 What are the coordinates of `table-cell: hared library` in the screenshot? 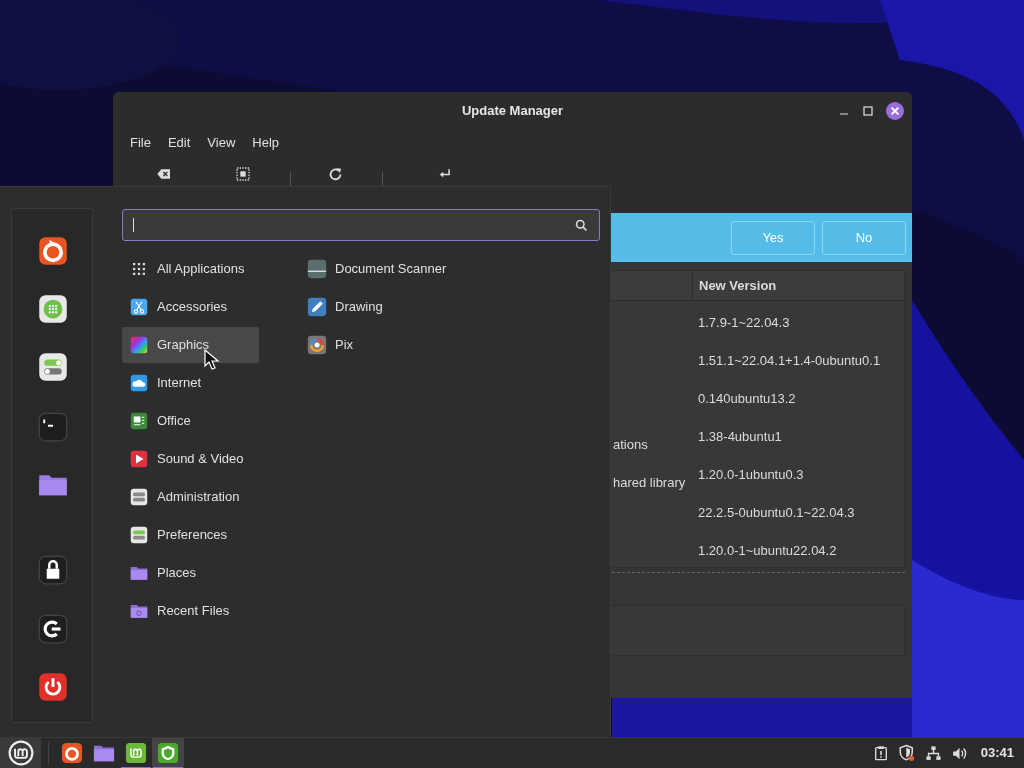 It's located at (649, 482).